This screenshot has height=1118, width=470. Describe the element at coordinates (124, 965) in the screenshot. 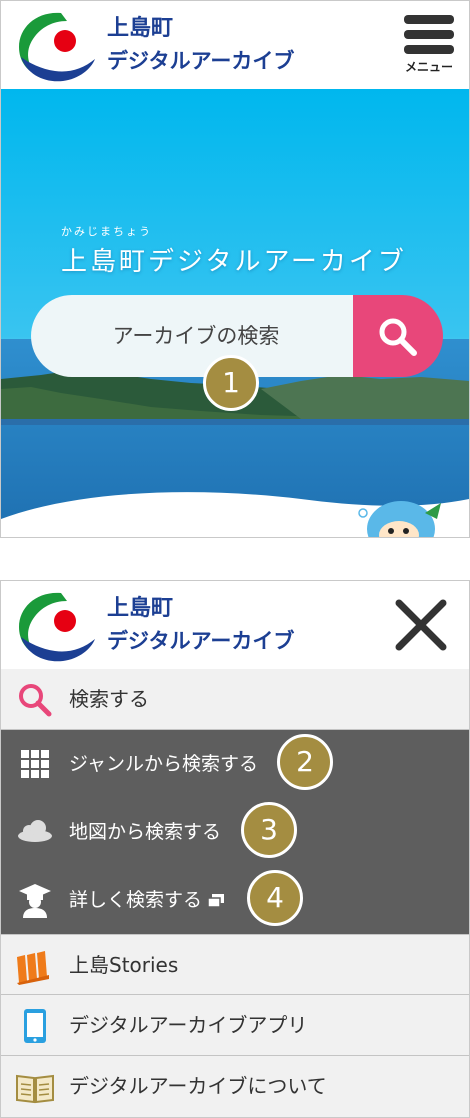

I see `menu-item-label: 上島Stories` at that location.